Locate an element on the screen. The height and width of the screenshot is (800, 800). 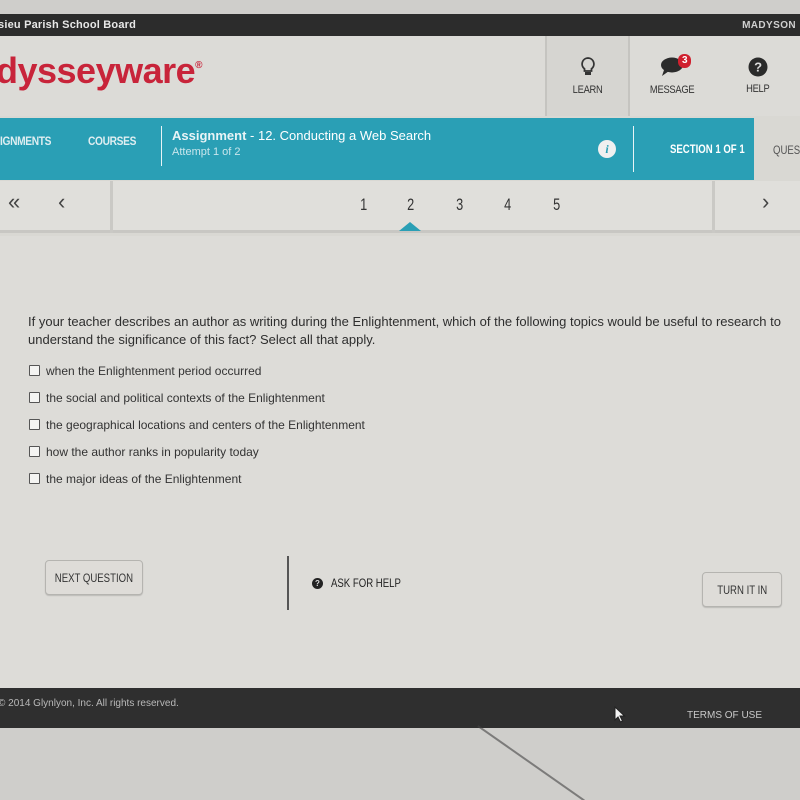
help-label: HELP is located at coordinates (757, 89).